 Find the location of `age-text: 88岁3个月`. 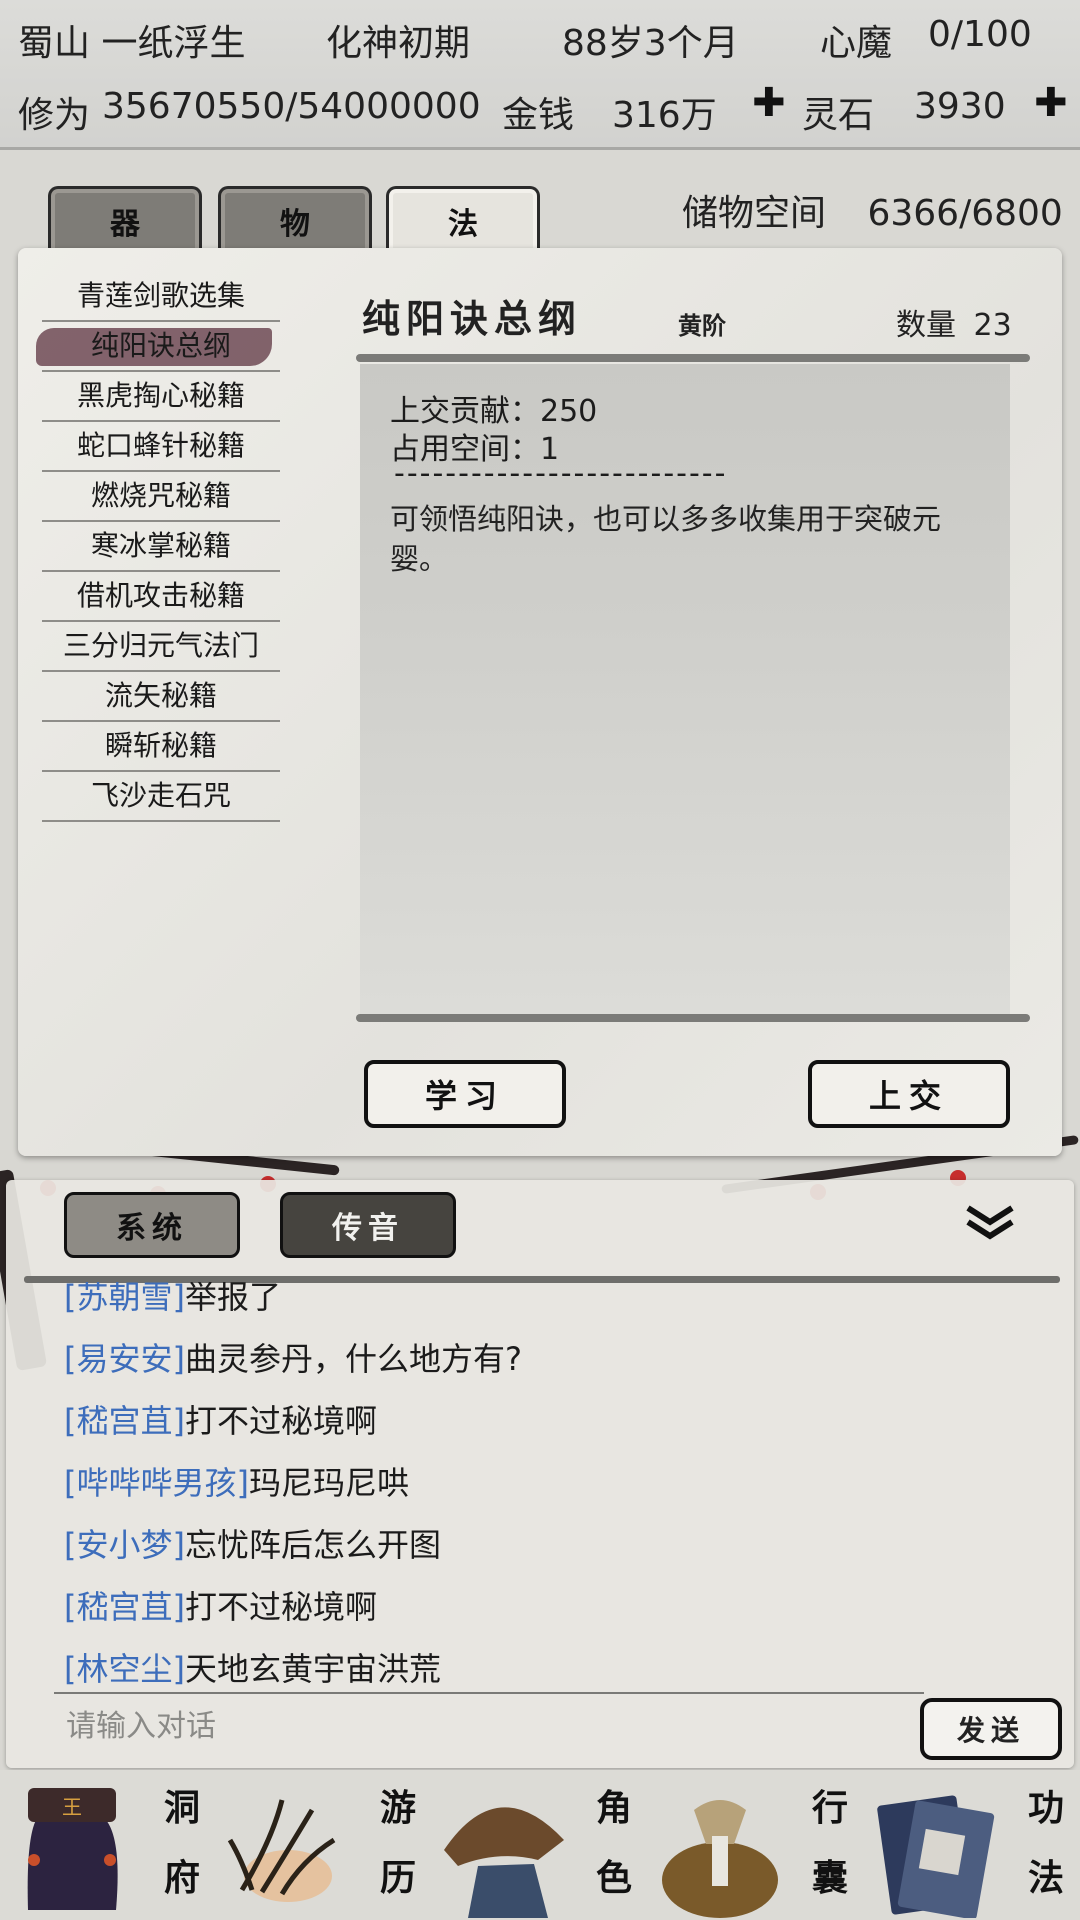

age-text: 88岁3个月 is located at coordinates (650, 43).